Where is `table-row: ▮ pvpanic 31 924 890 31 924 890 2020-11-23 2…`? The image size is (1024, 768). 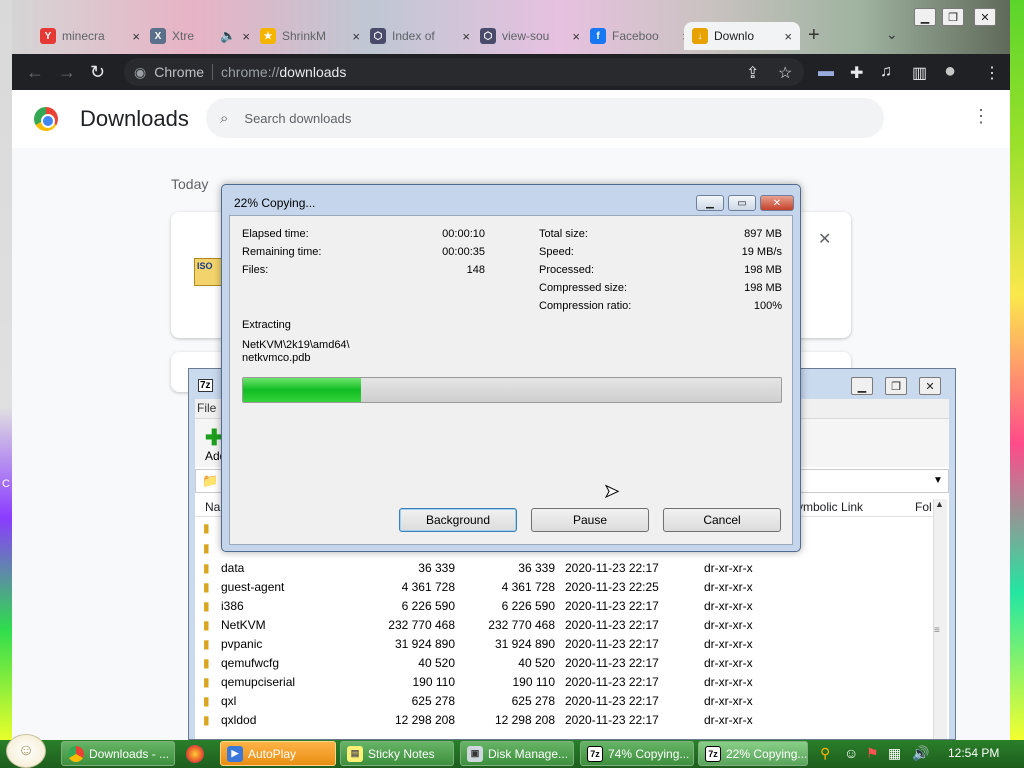 table-row: ▮ pvpanic 31 924 890 31 924 890 2020-11-23 2… is located at coordinates (564, 644).